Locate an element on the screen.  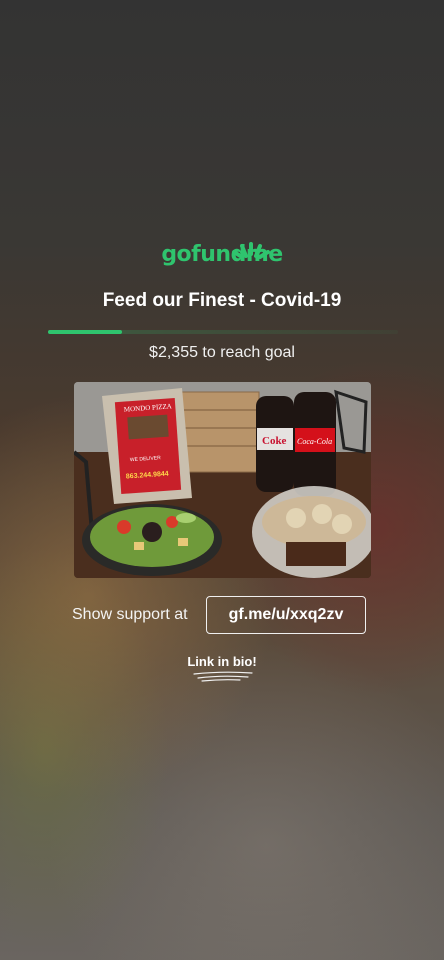
campaign-title: Feed our Finest - Covid-19 is located at coordinates (222, 300).